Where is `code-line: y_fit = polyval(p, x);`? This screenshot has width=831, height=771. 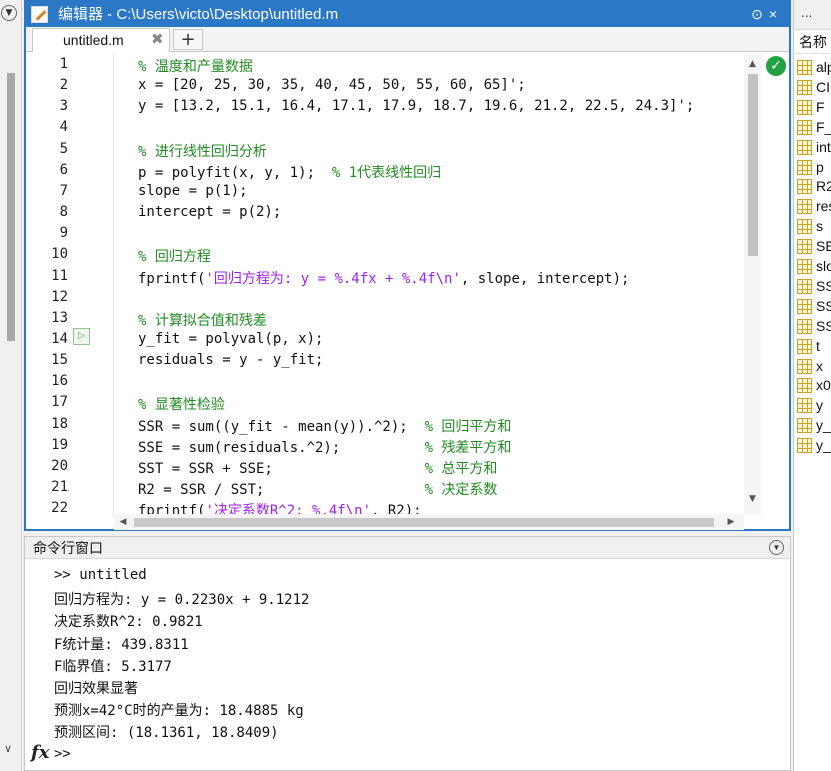
code-line: y_fit = polyval(p, x); is located at coordinates (230, 339).